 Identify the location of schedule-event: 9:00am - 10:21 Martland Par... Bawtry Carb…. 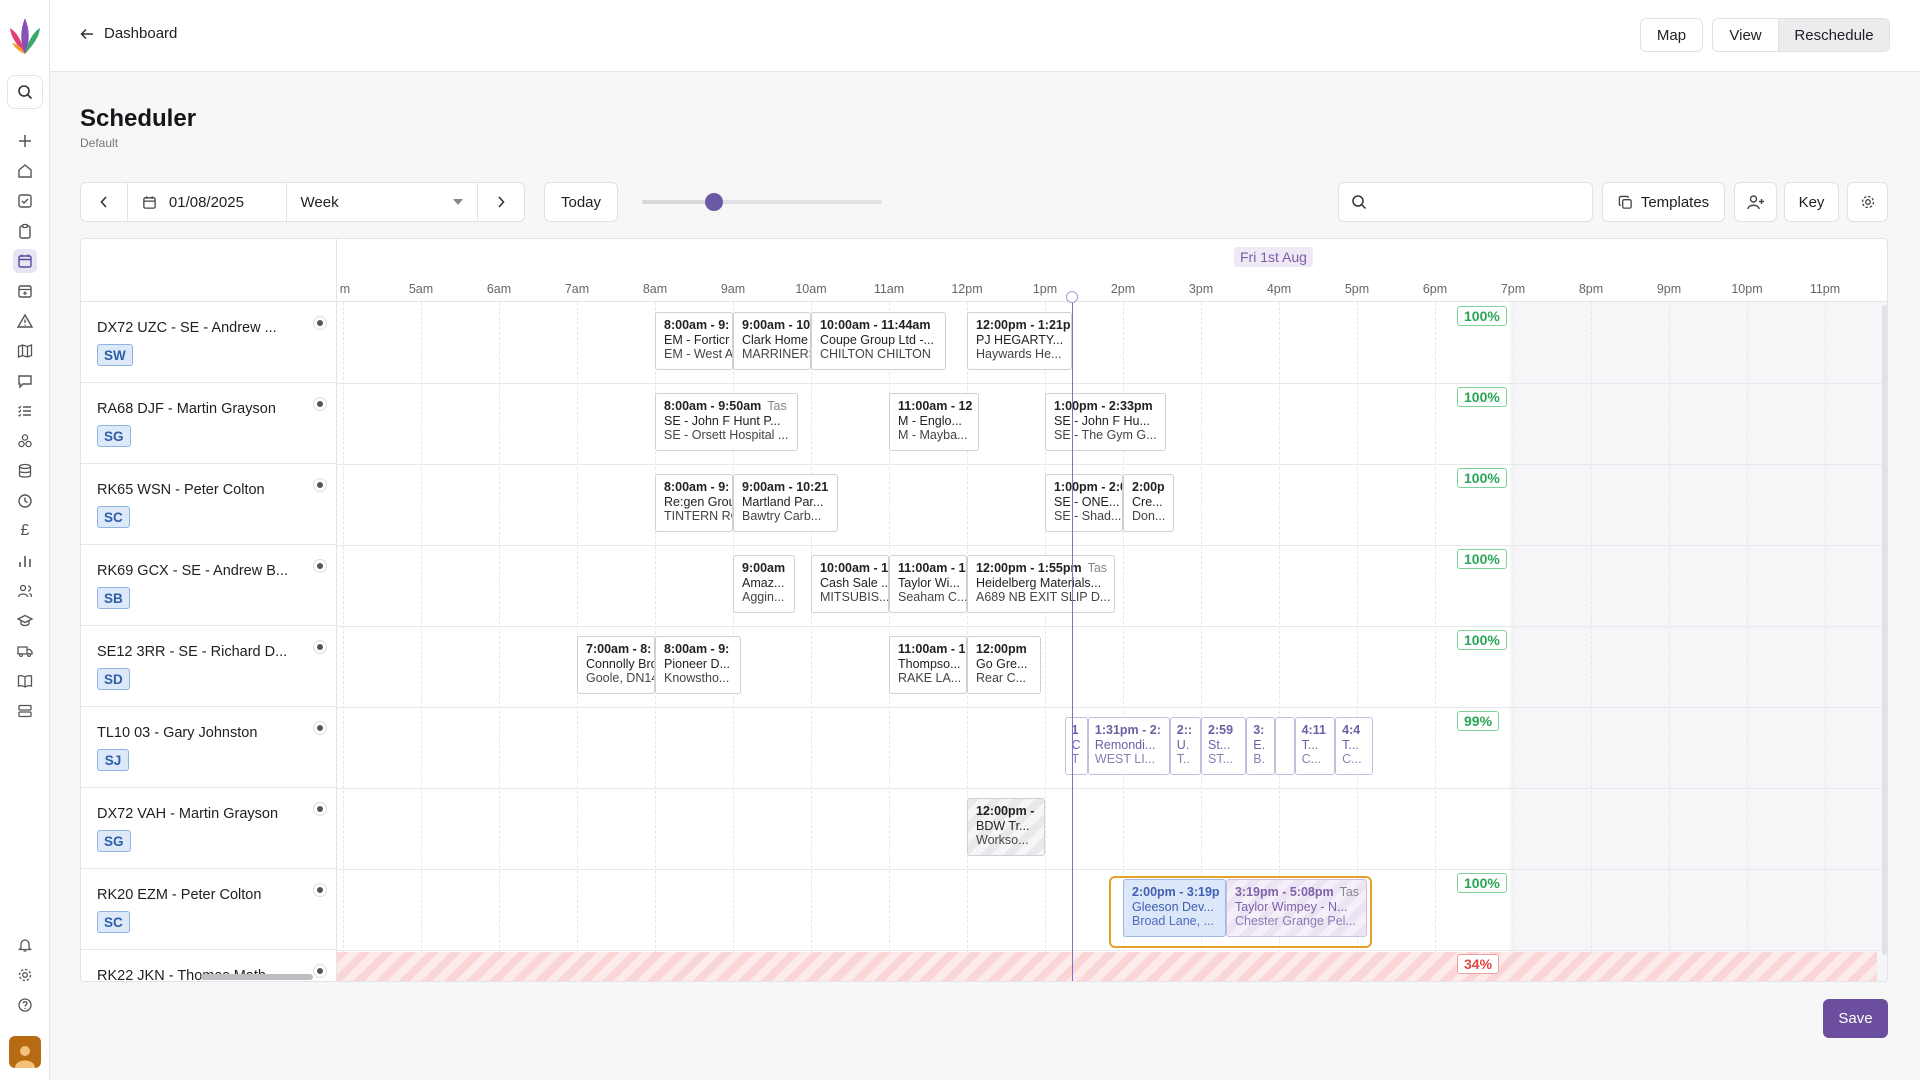
(786, 503).